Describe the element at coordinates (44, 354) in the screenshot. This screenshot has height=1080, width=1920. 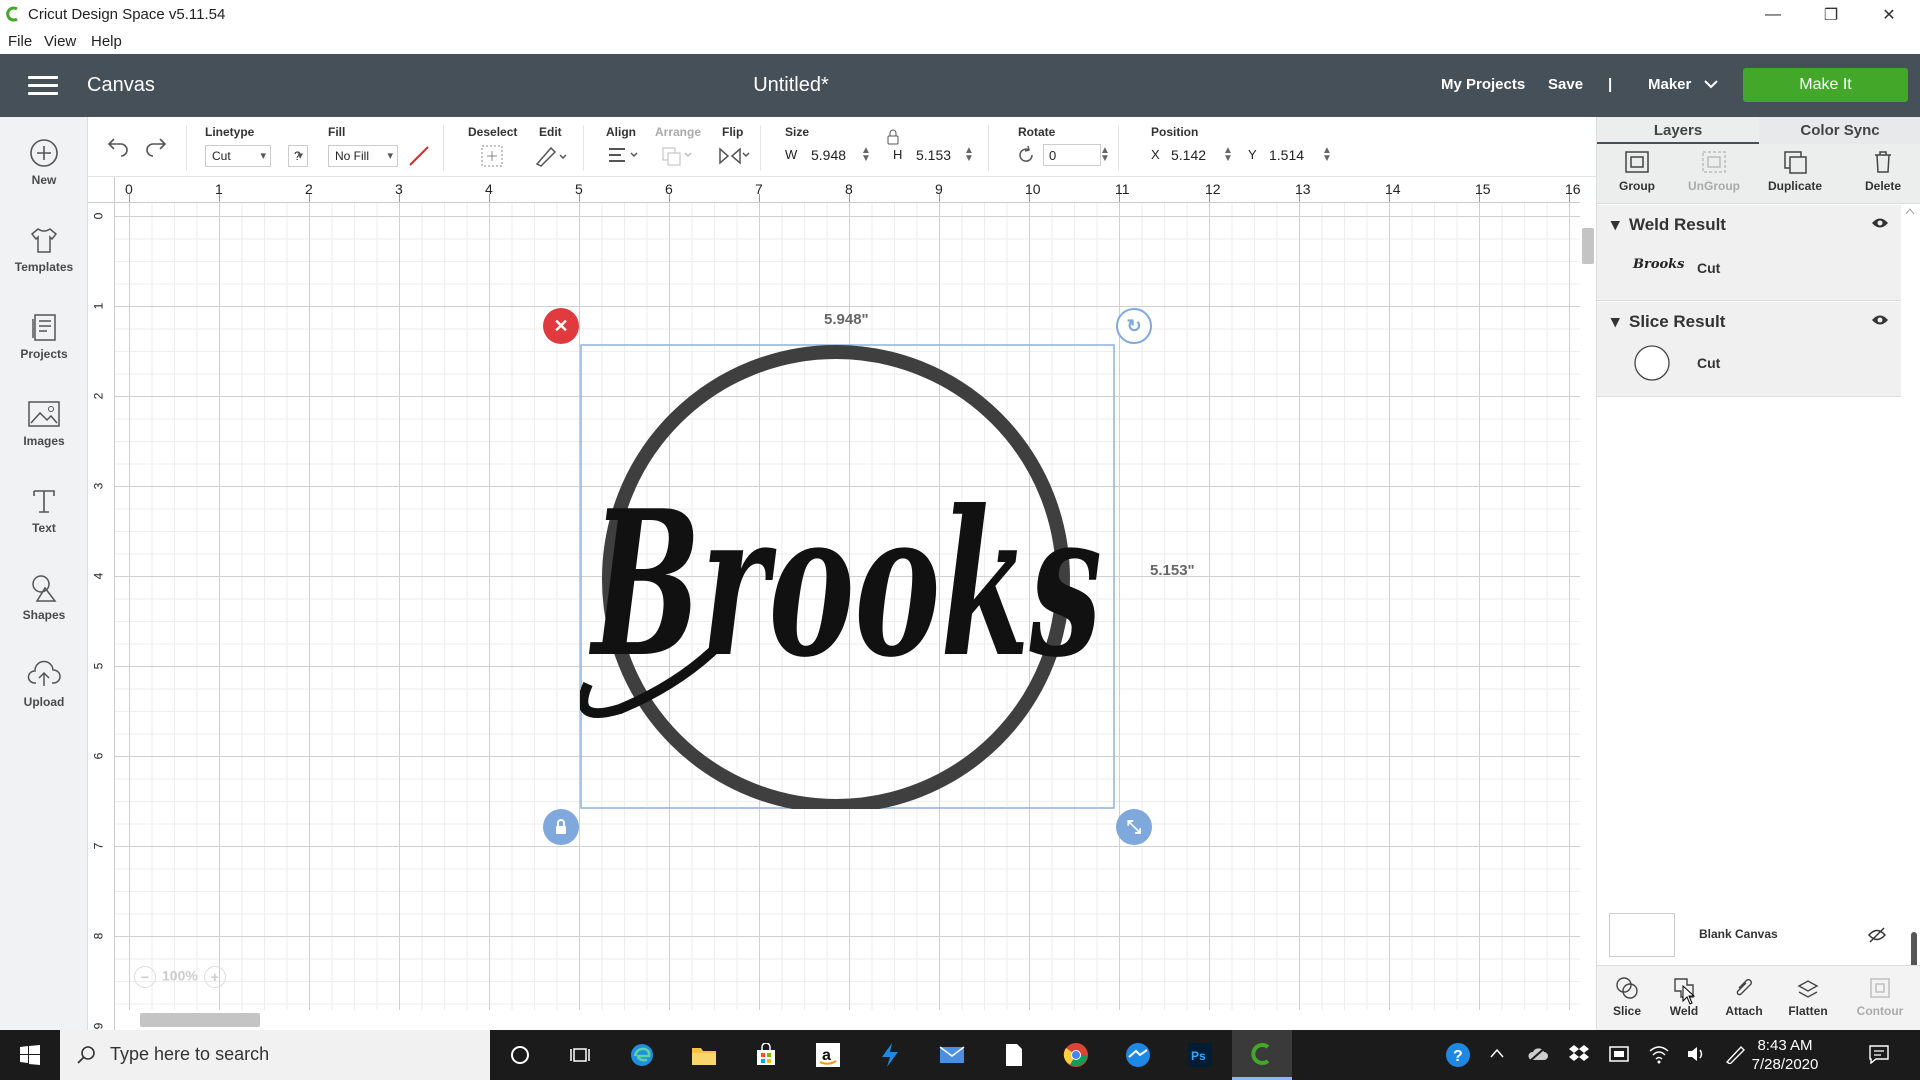
I see `sidebar-label: Projects` at that location.